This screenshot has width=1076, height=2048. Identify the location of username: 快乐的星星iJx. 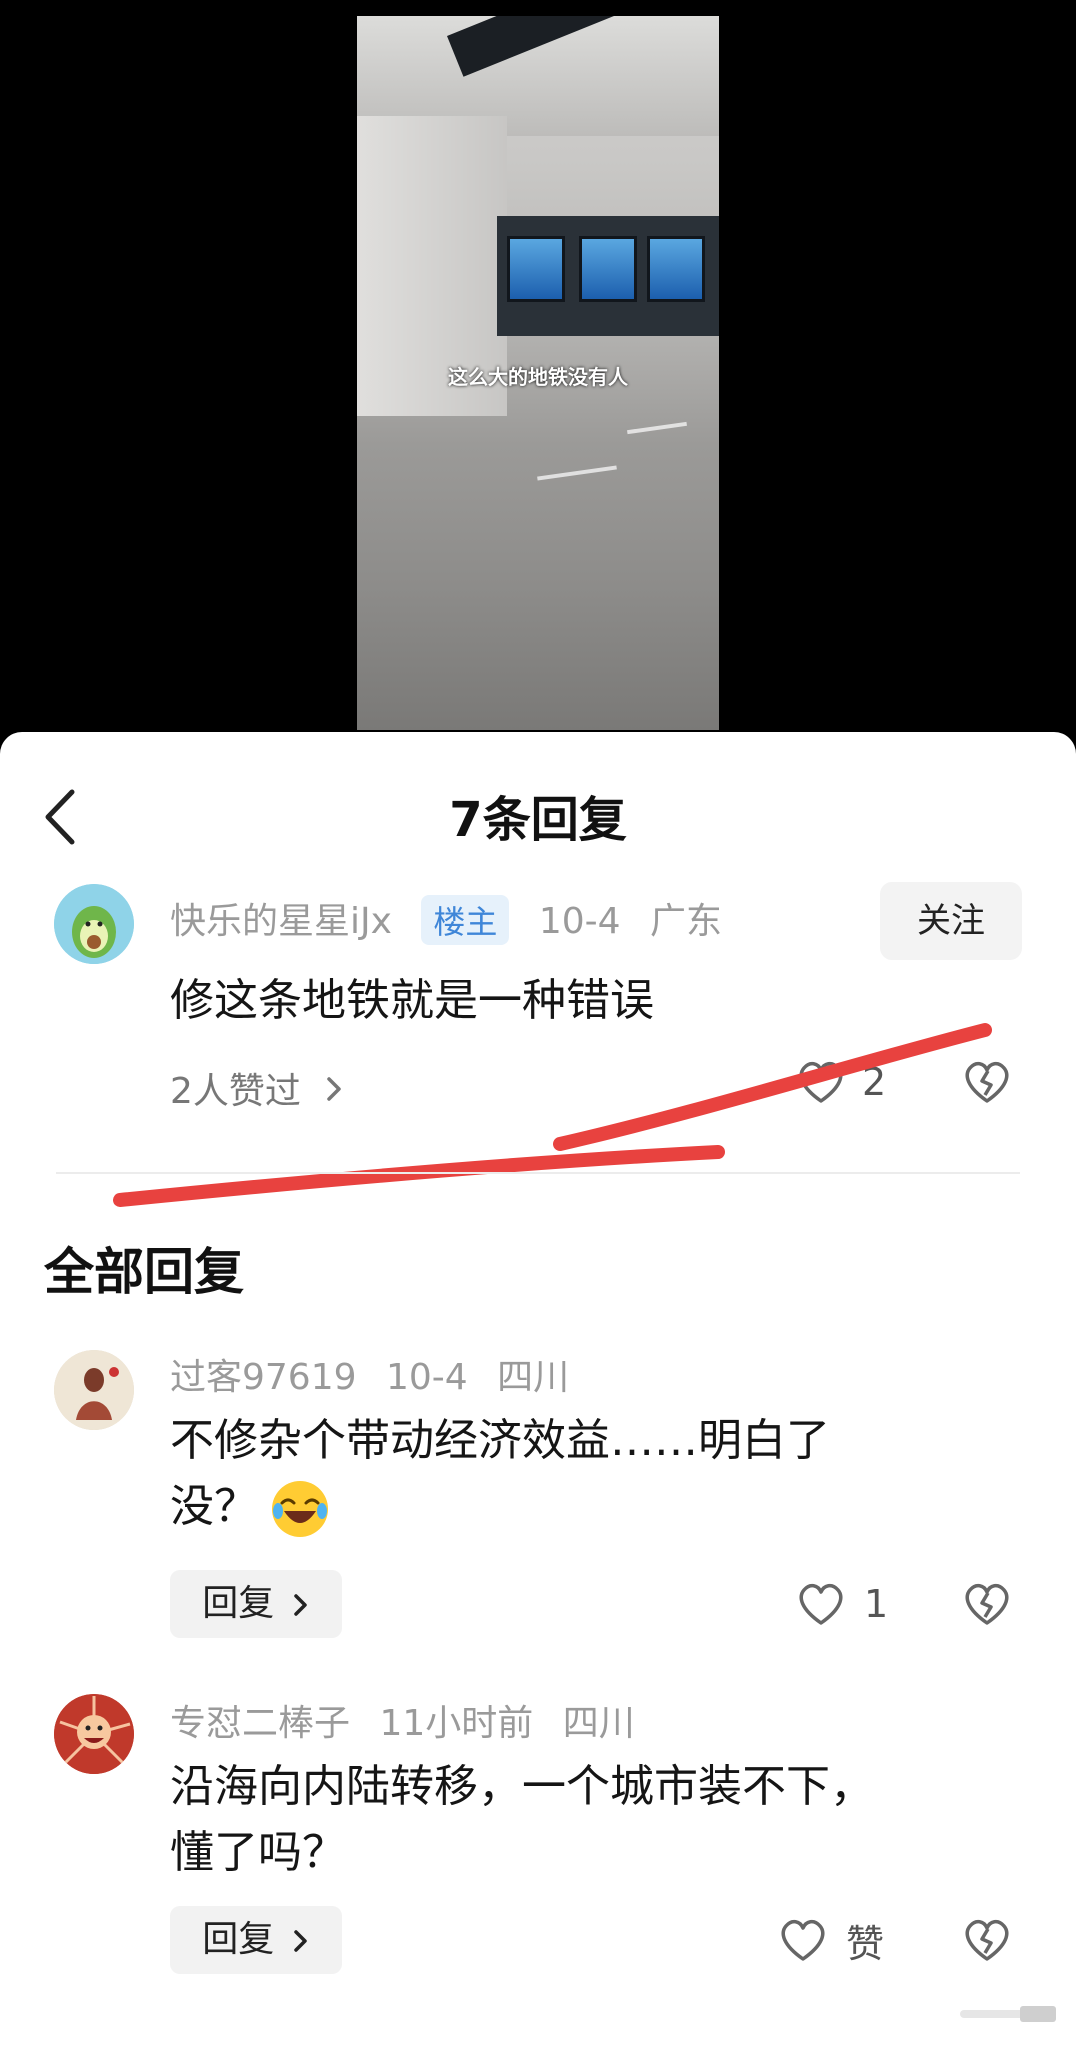
(281, 921).